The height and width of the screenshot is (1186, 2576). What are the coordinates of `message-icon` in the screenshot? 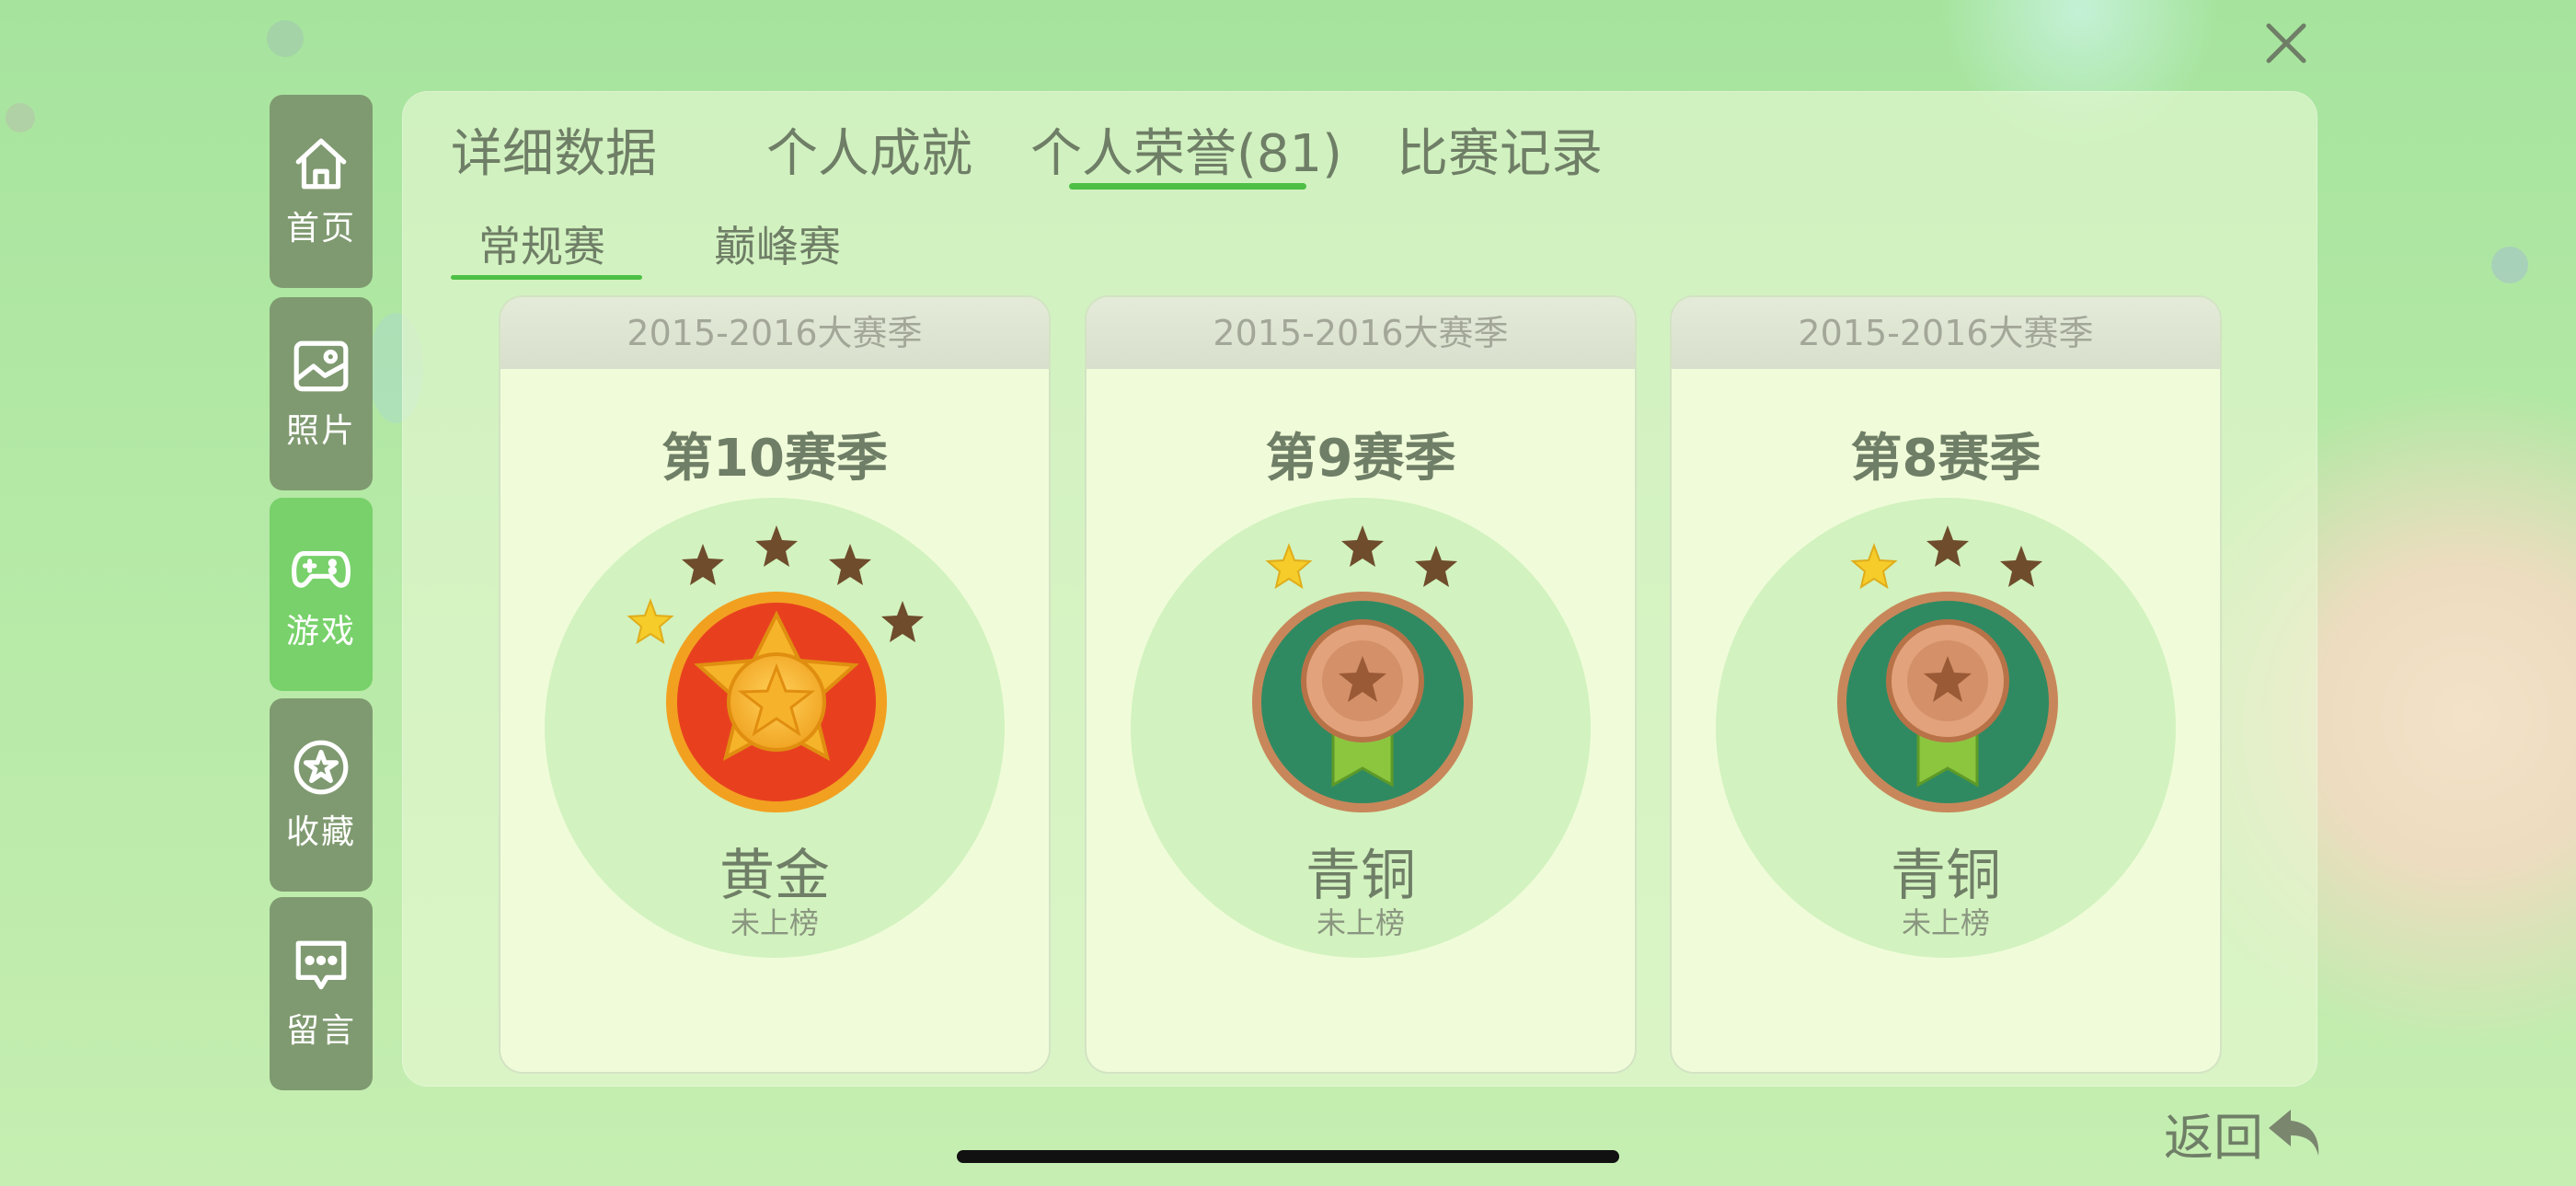 It's located at (321, 965).